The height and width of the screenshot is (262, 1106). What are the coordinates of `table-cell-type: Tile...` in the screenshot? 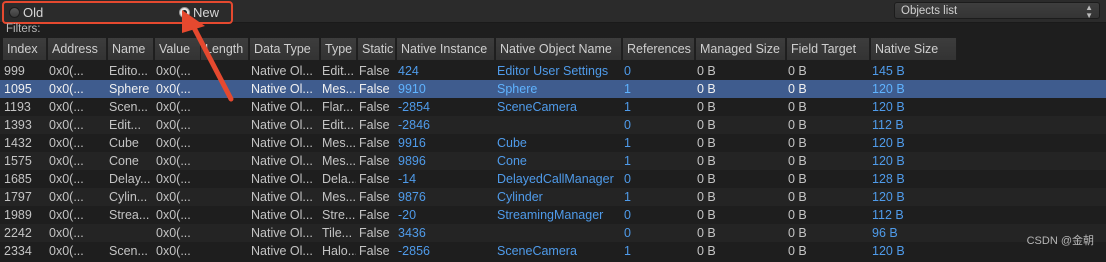 It's located at (337, 233).